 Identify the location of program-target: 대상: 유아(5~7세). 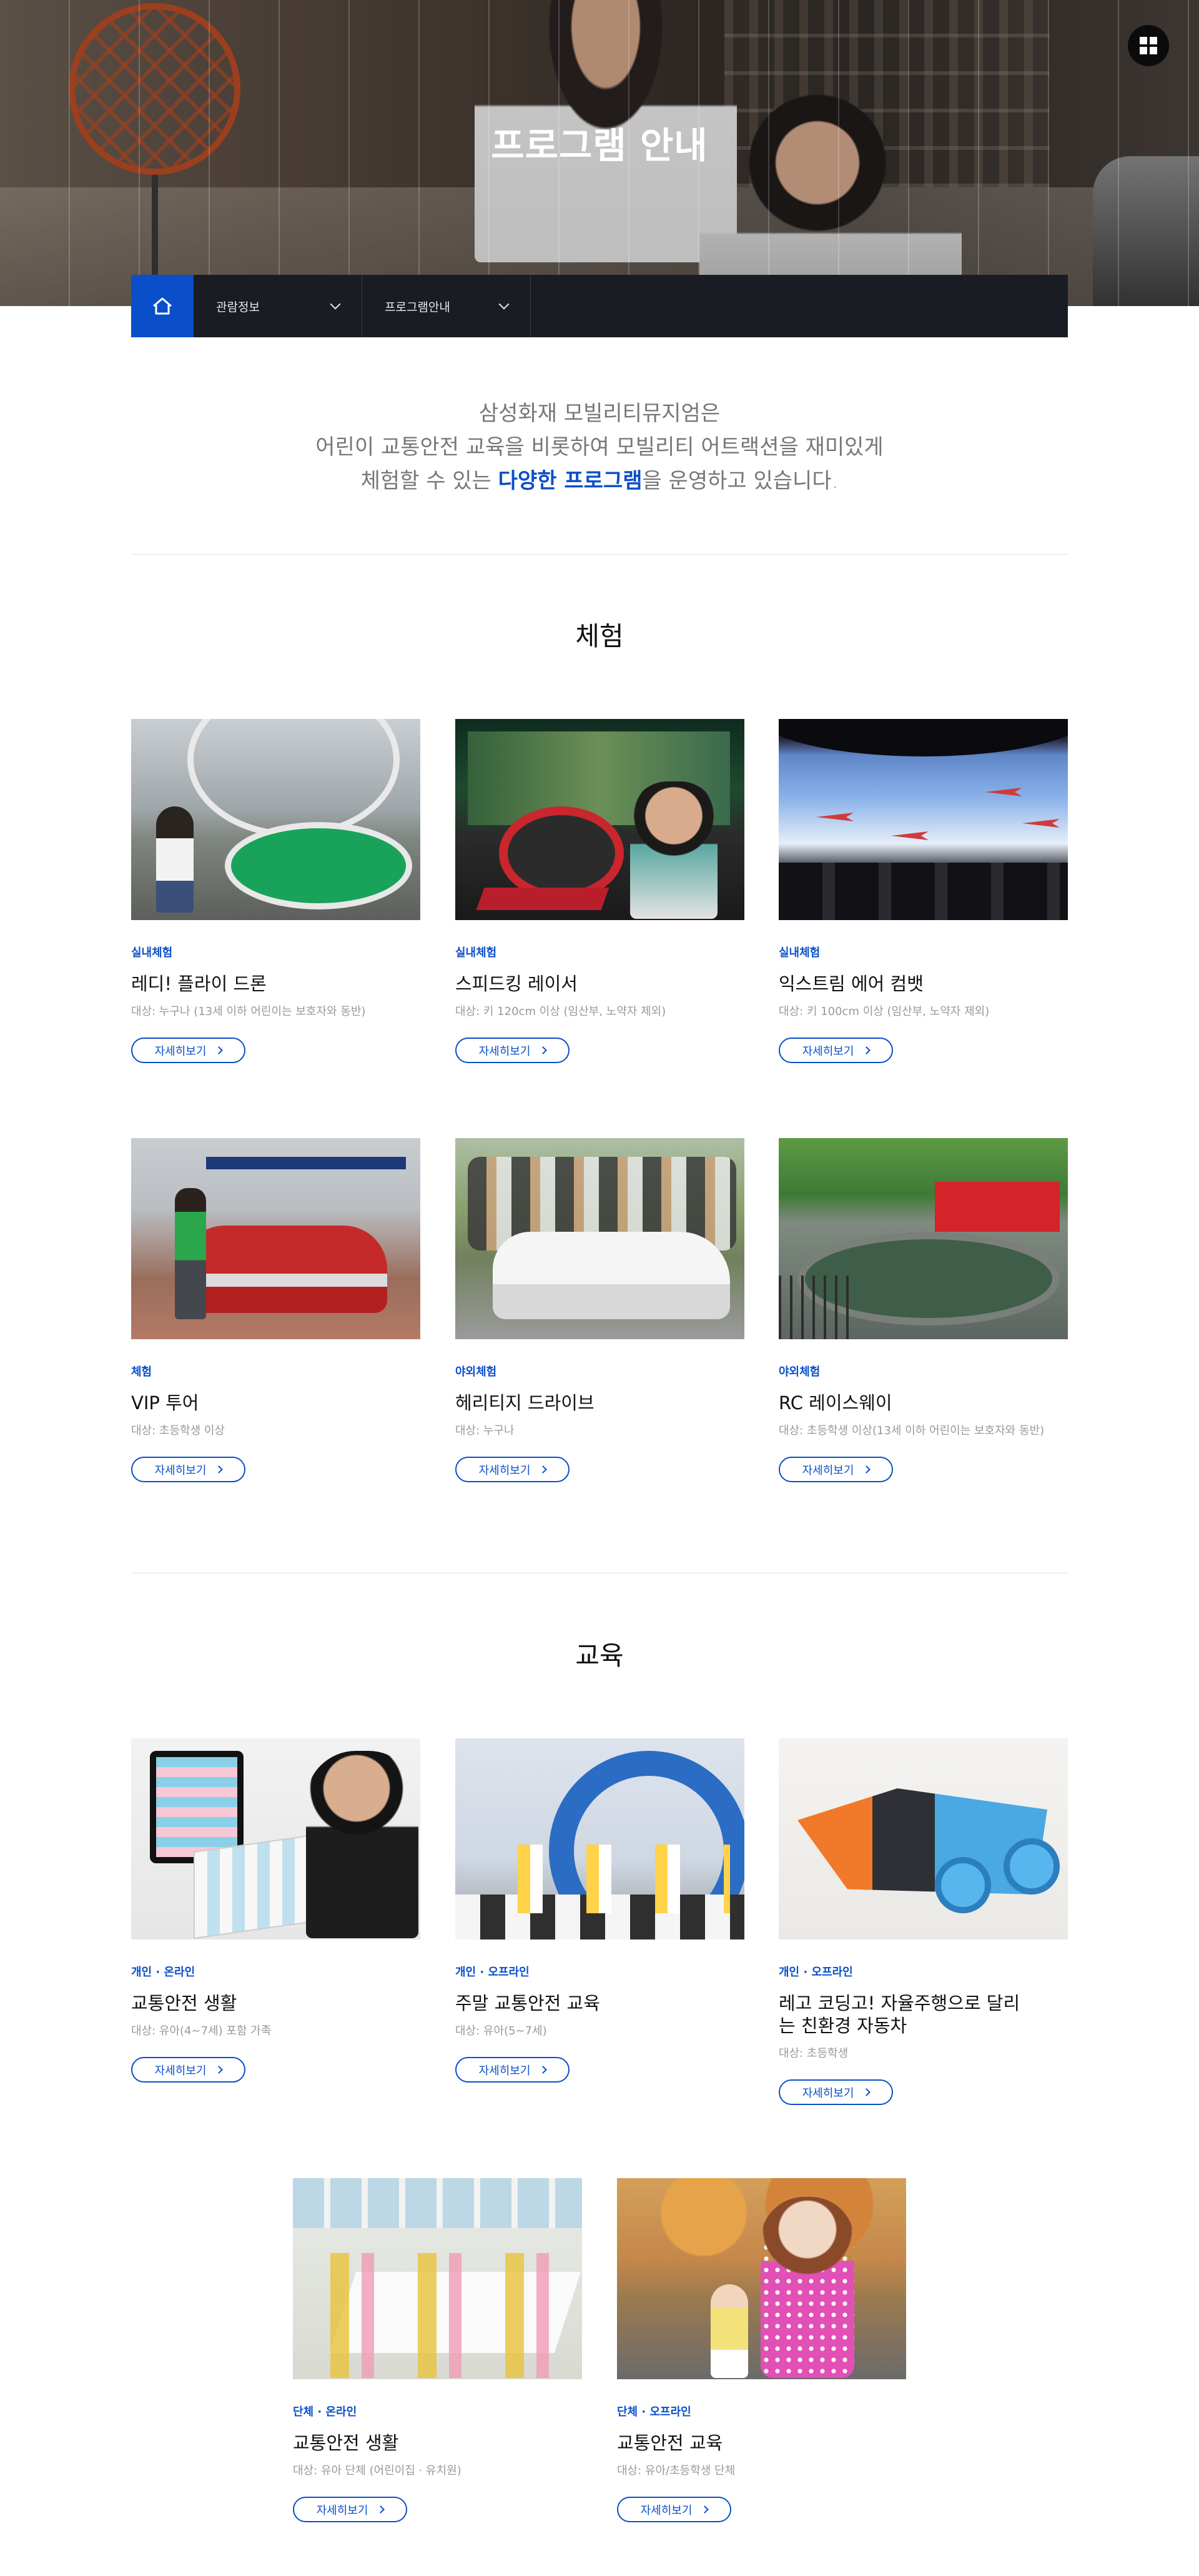
(501, 2031).